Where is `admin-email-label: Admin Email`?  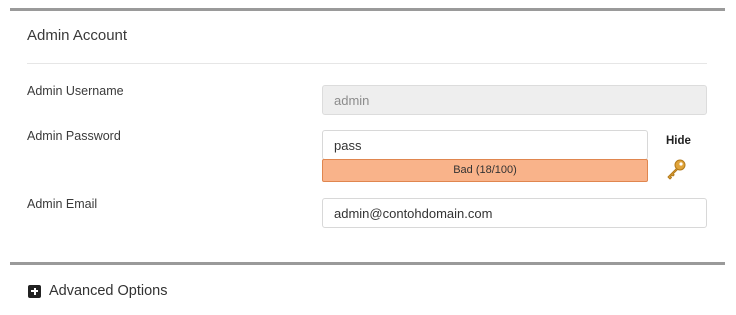
admin-email-label: Admin Email is located at coordinates (62, 204).